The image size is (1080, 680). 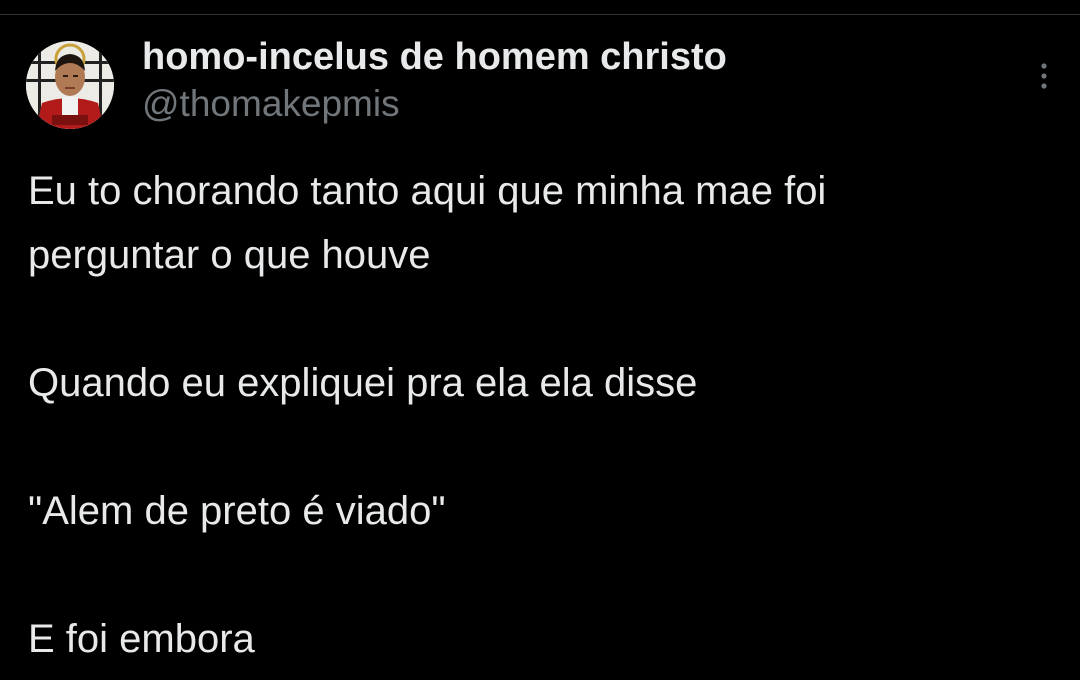 I want to click on tweet-paragraph: Quando eu expliquei pra ela ela disse, so click(x=543, y=383).